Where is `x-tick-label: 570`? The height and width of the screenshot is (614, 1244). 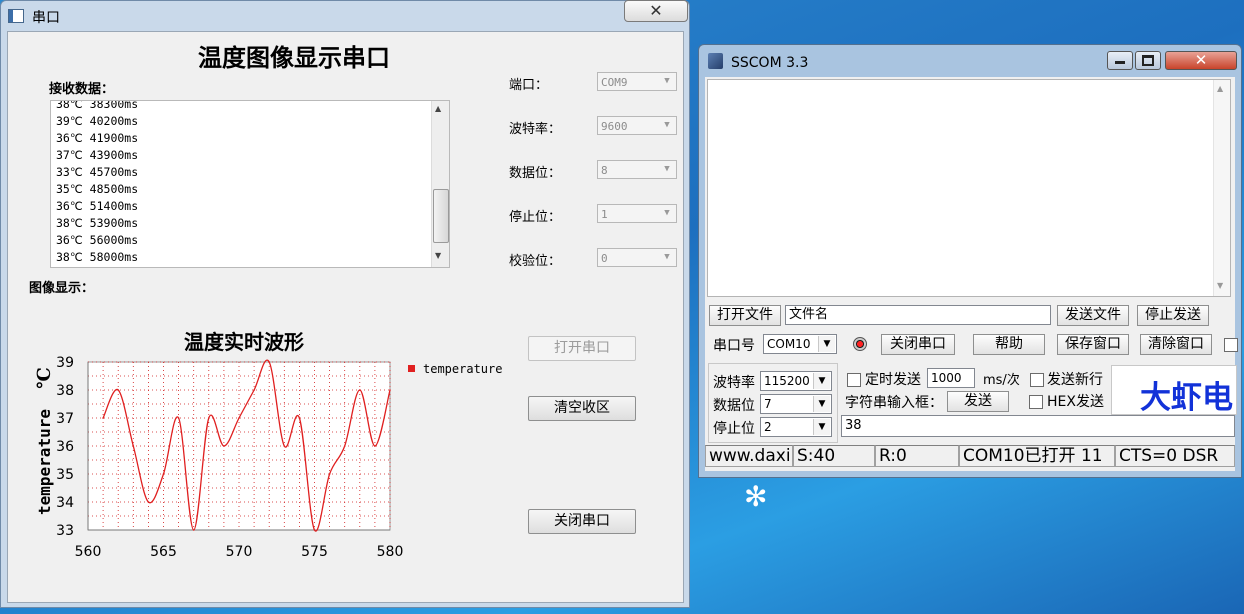 x-tick-label: 570 is located at coordinates (239, 552).